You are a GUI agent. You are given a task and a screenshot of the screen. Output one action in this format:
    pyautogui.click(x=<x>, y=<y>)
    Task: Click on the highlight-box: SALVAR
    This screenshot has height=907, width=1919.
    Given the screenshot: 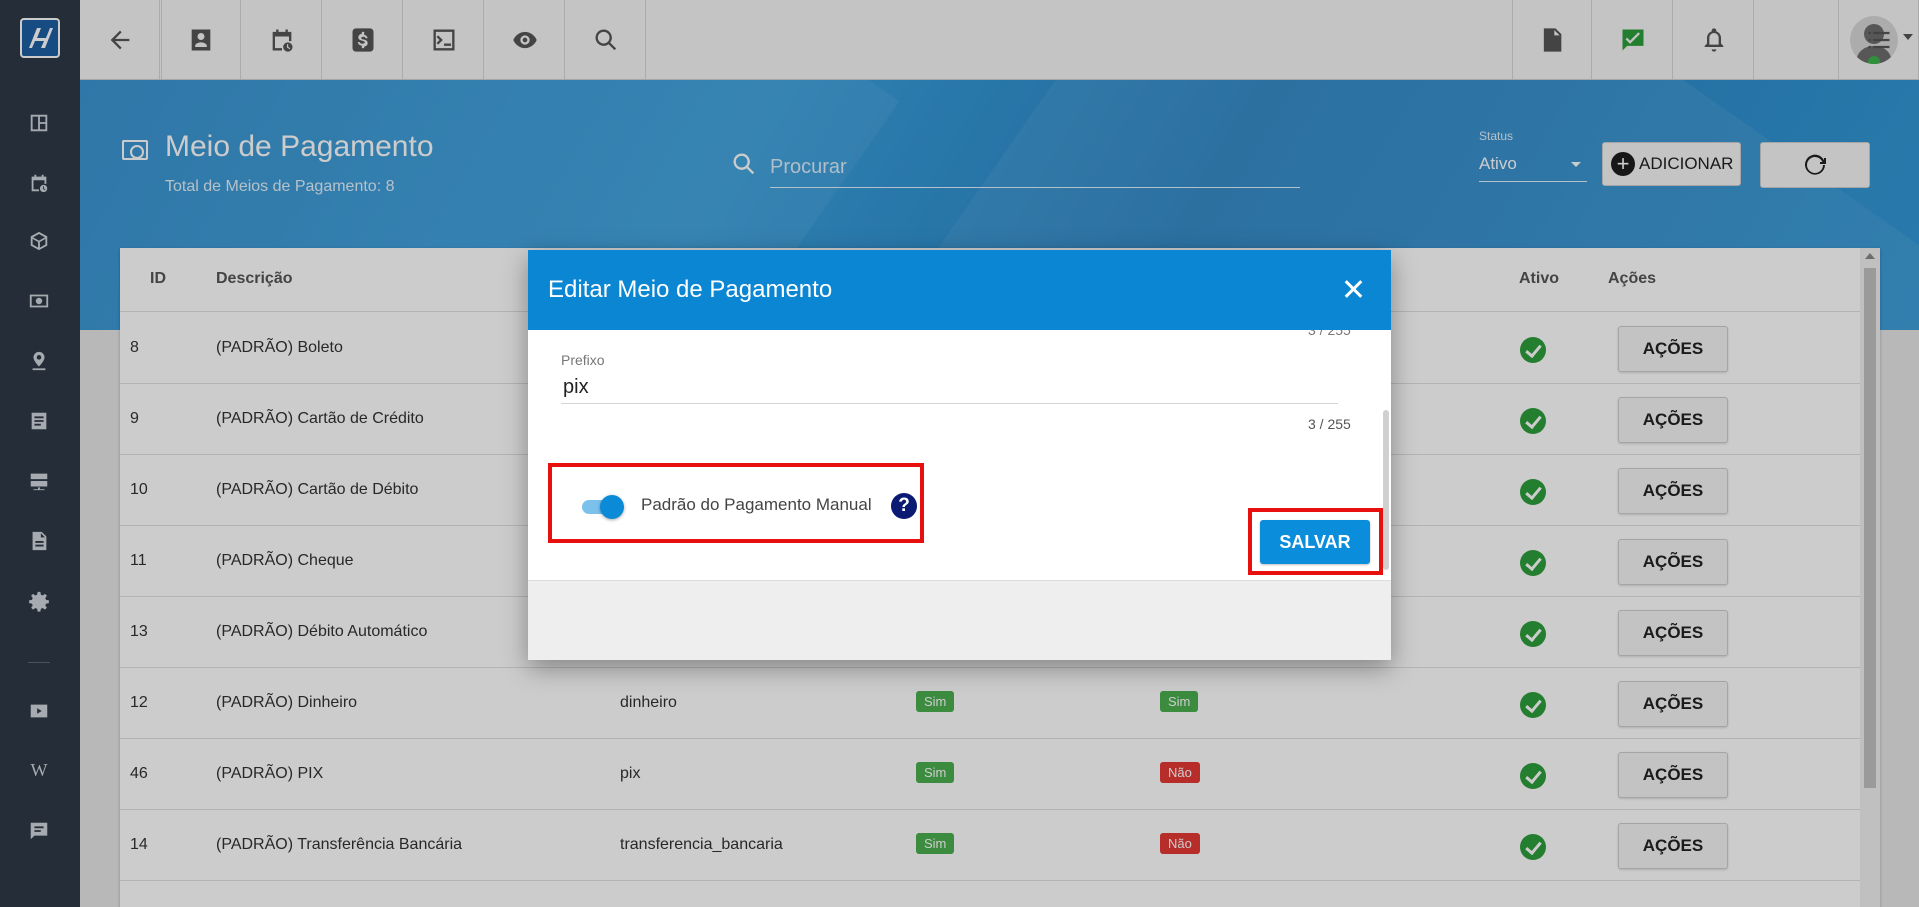 What is the action you would take?
    pyautogui.click(x=1315, y=541)
    